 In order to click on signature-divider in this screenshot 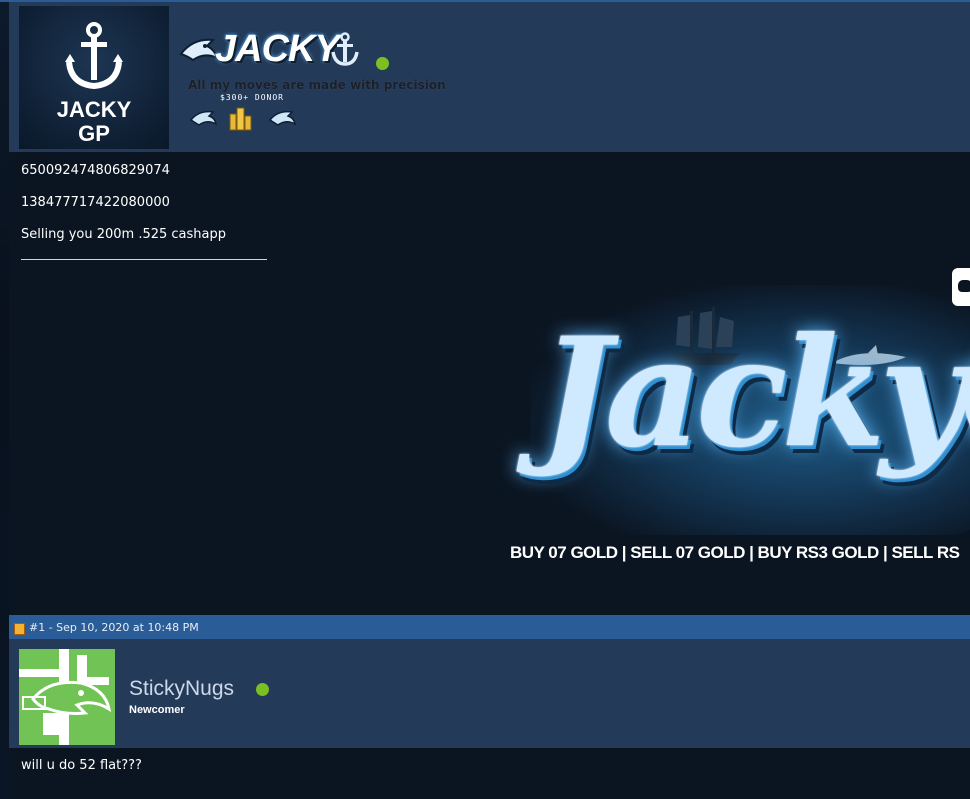, I will do `click(144, 259)`.